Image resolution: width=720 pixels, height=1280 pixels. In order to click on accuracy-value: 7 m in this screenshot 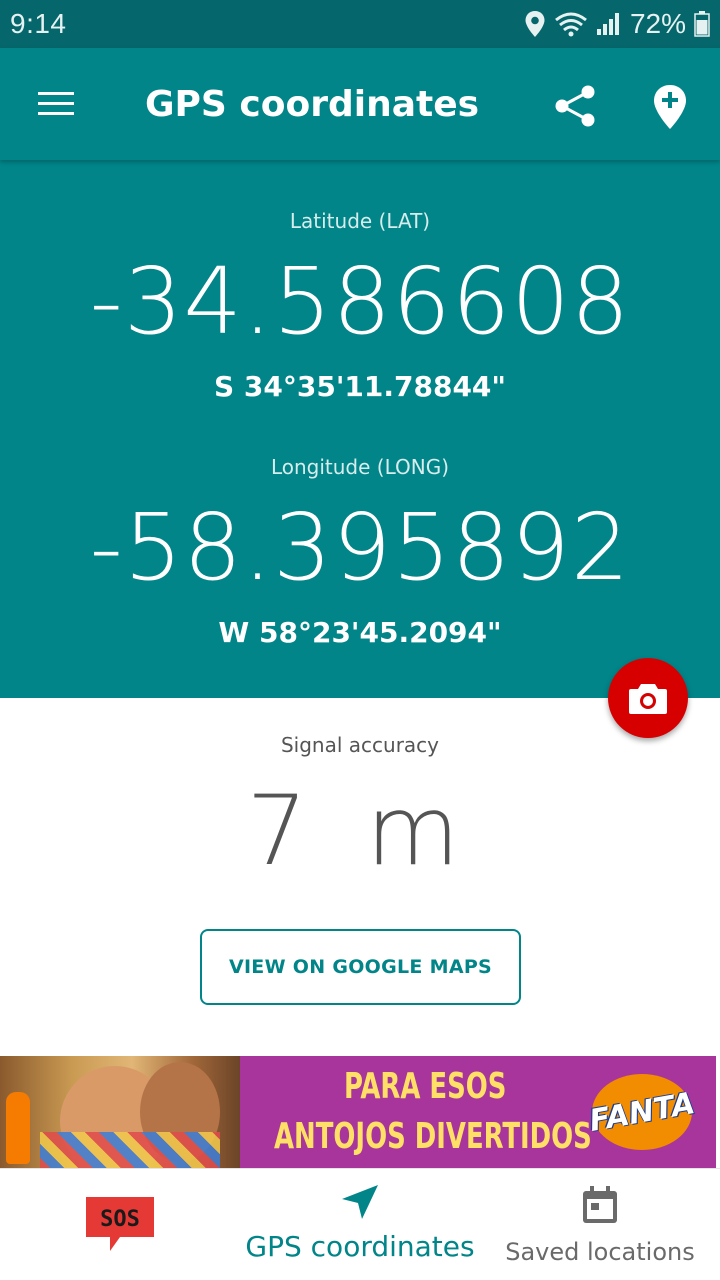, I will do `click(360, 831)`.